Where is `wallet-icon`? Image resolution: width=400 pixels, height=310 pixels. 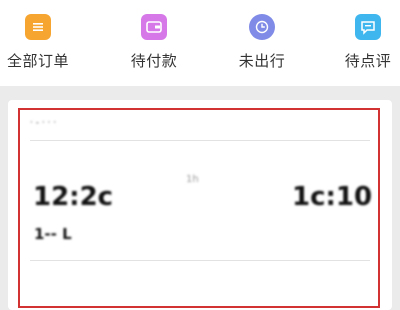 wallet-icon is located at coordinates (154, 27).